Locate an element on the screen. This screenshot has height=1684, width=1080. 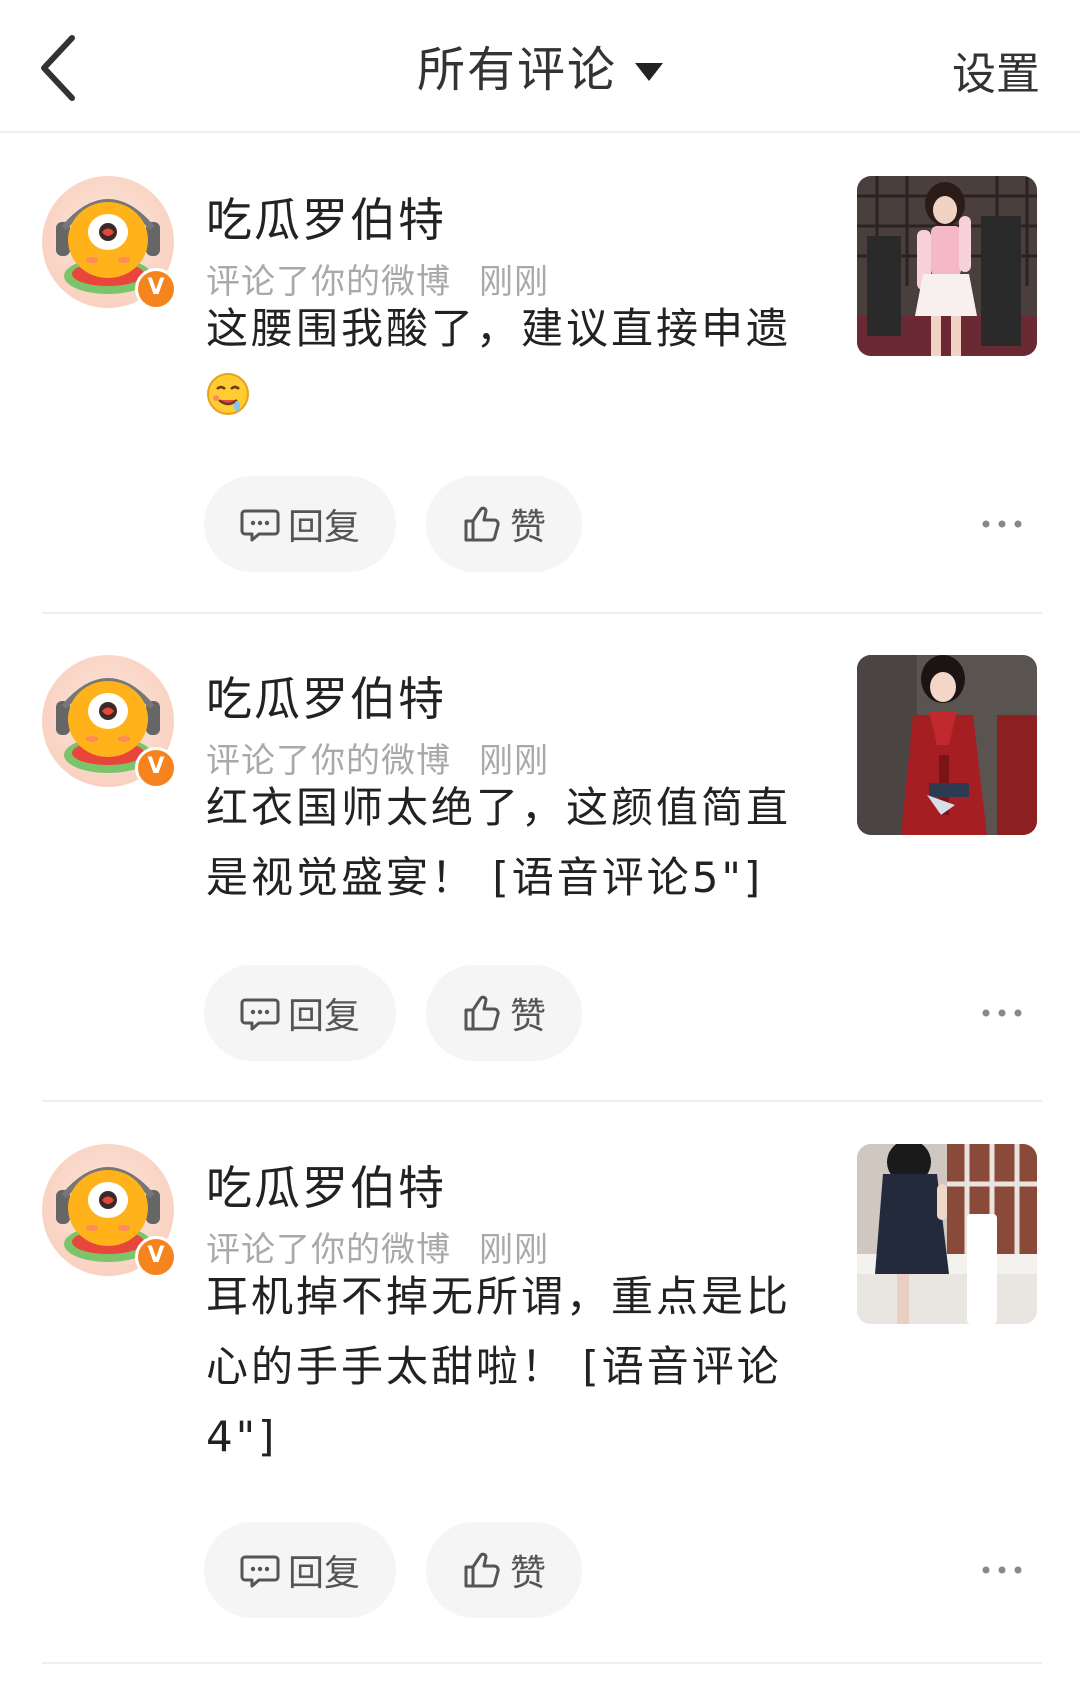
top-nav-bar: 所有评论 设置 is located at coordinates (540, 66).